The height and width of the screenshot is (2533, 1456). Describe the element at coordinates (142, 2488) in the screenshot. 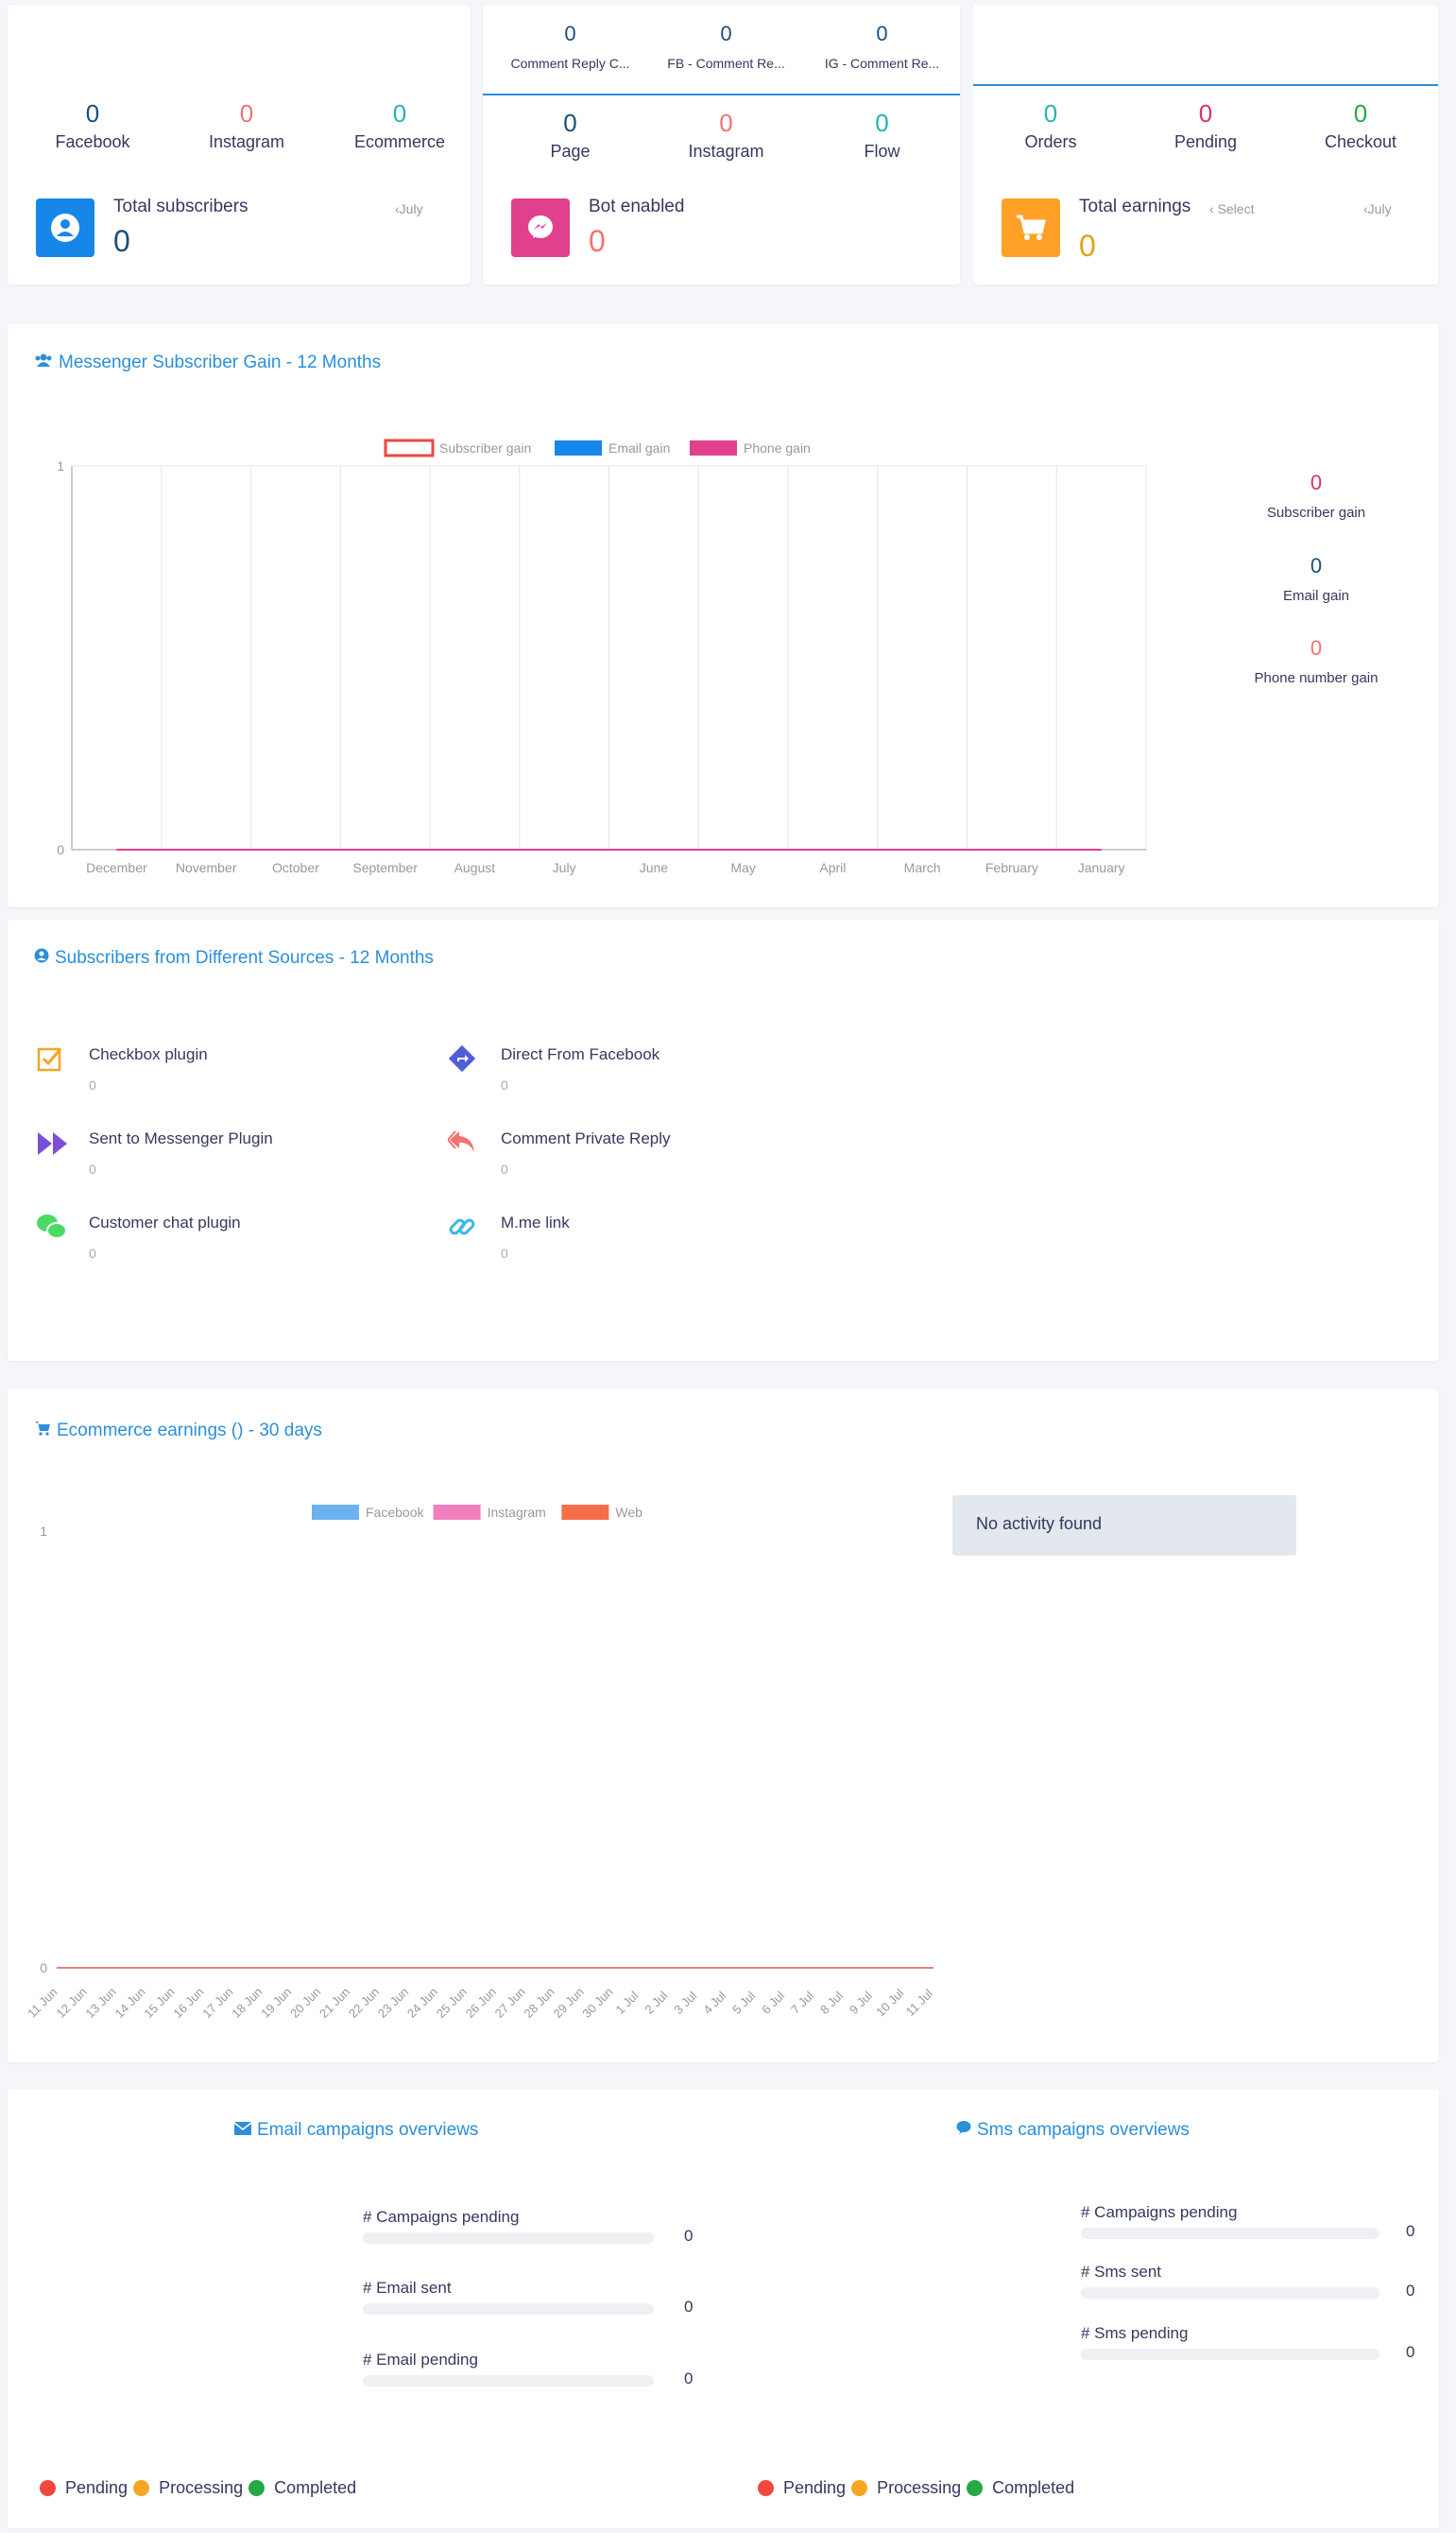

I see `processing-dot-icon` at that location.